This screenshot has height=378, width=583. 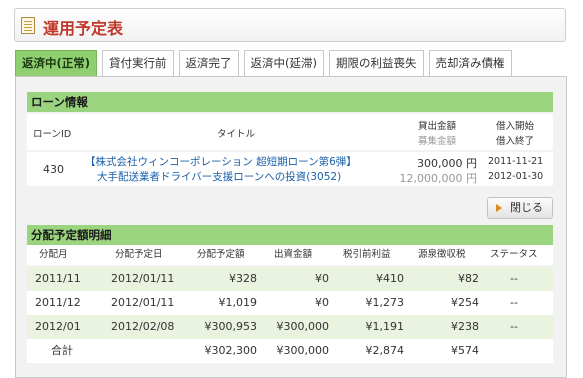 I want to click on total-capital: ¥300,000, so click(x=303, y=350).